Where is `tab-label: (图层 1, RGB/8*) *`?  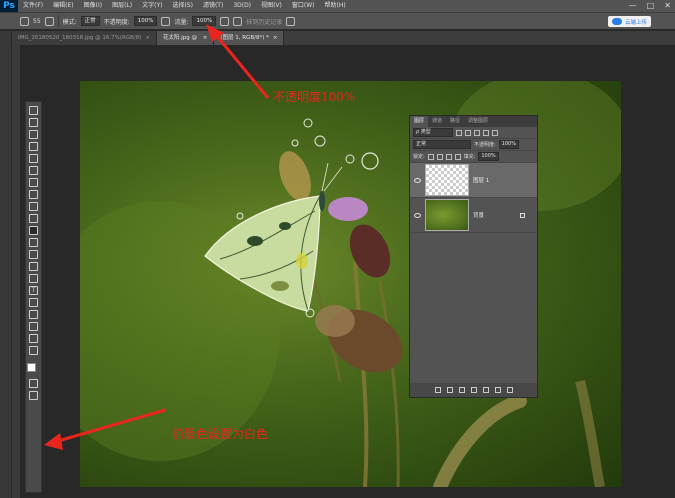 tab-label: (图层 1, RGB/8*) * is located at coordinates (244, 38).